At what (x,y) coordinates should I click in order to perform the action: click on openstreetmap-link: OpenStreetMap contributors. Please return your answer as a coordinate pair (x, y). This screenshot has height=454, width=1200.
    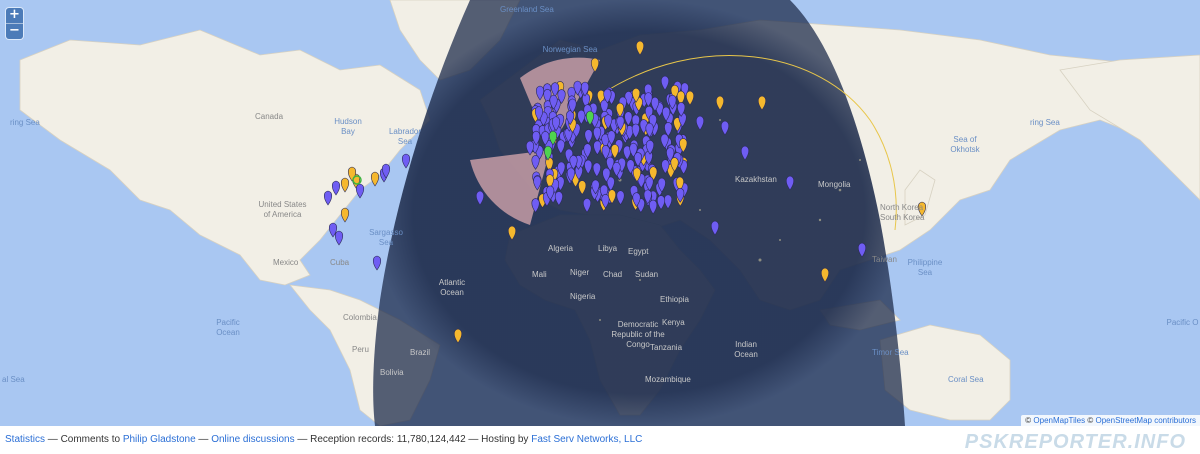
    Looking at the image, I should click on (1146, 420).